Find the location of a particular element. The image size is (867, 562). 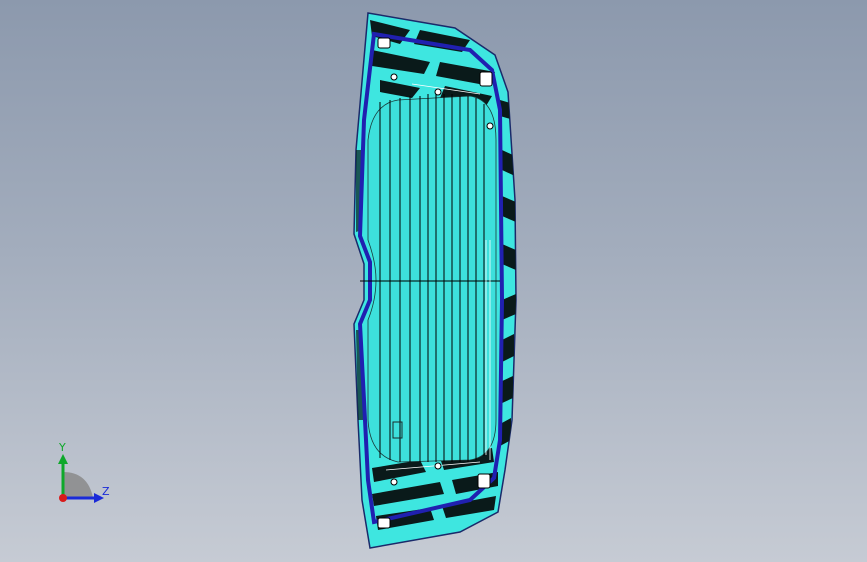

triad-plane-icon is located at coordinates (78, 485).